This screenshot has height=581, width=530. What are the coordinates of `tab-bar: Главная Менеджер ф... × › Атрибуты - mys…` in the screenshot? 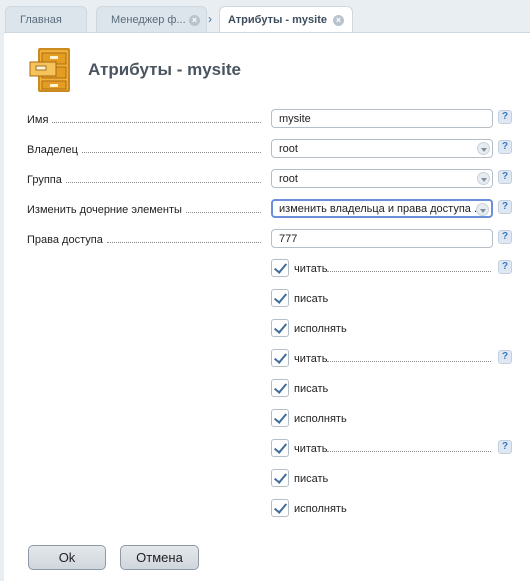 It's located at (265, 17).